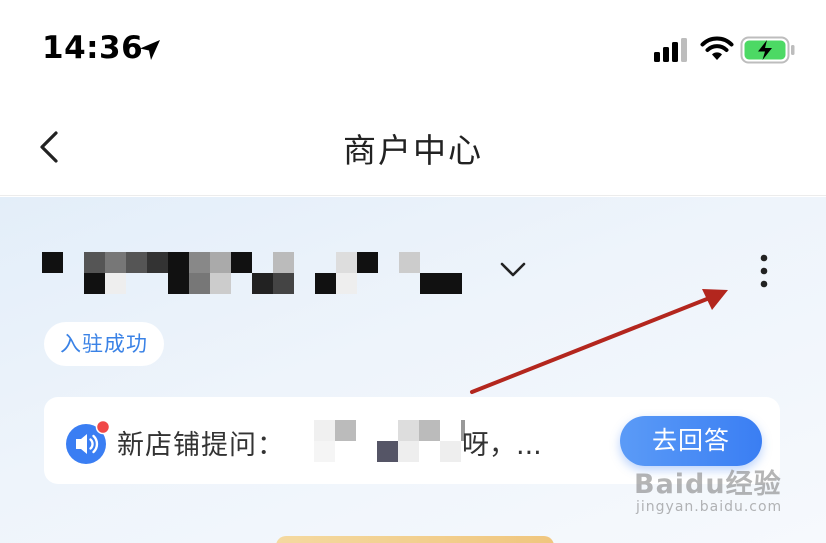 Image resolution: width=826 pixels, height=543 pixels. I want to click on next-card-peek, so click(415, 539).